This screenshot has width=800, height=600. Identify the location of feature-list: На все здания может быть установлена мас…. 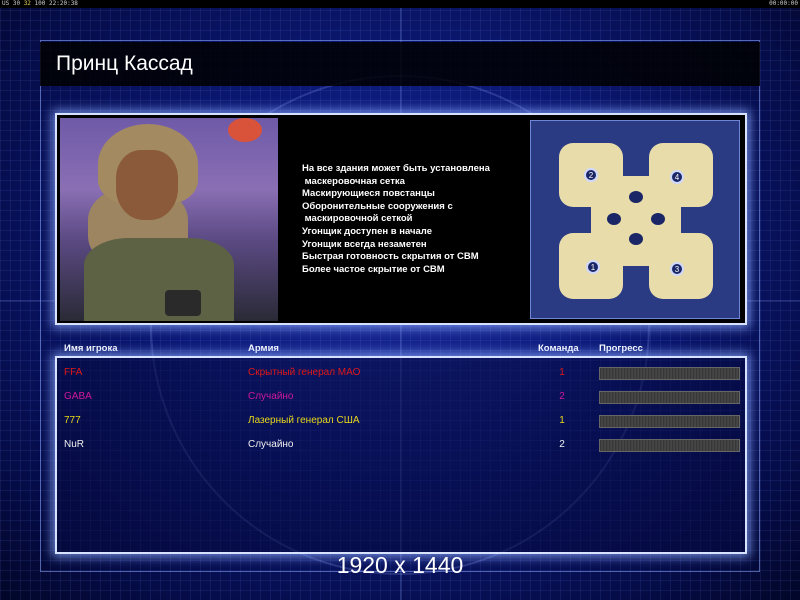
(412, 219).